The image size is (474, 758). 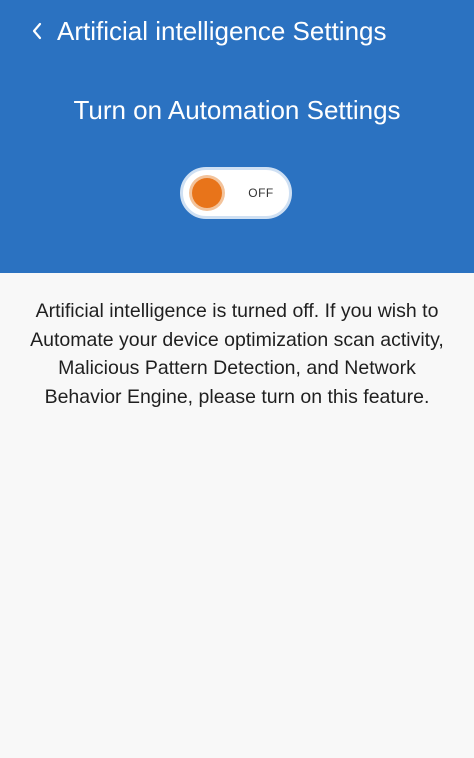 I want to click on chevron-left-icon, so click(x=37, y=31).